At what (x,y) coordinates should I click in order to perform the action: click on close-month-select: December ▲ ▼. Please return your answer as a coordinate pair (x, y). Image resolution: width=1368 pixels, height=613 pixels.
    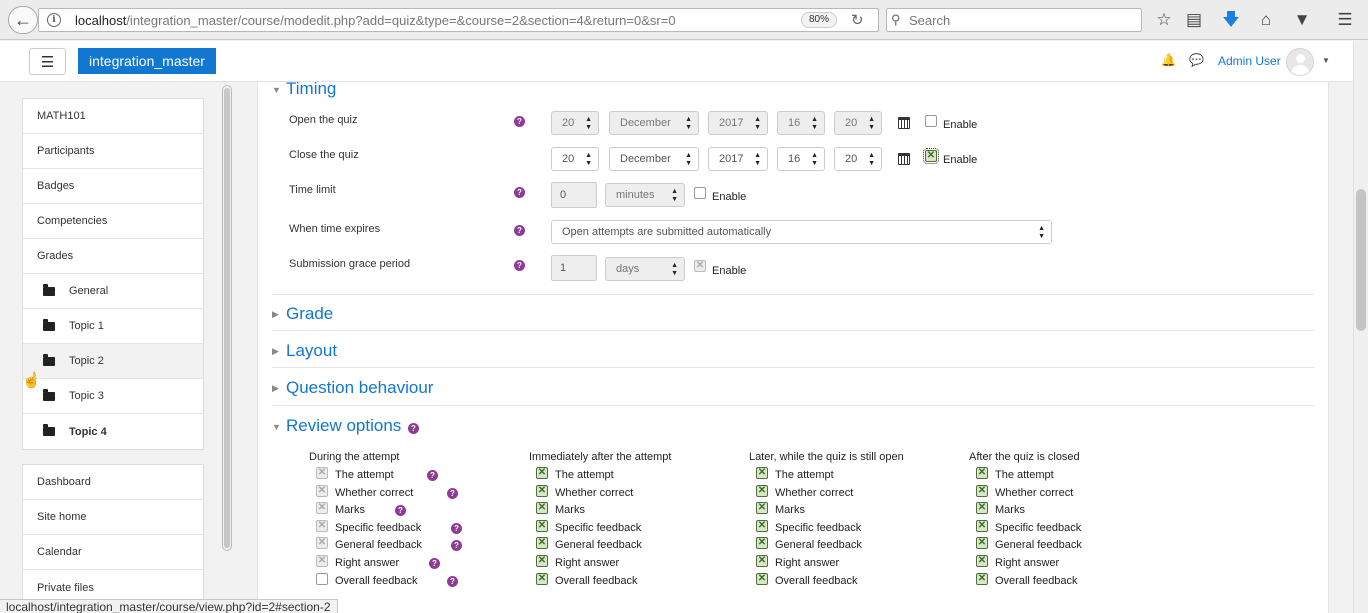
    Looking at the image, I should click on (654, 159).